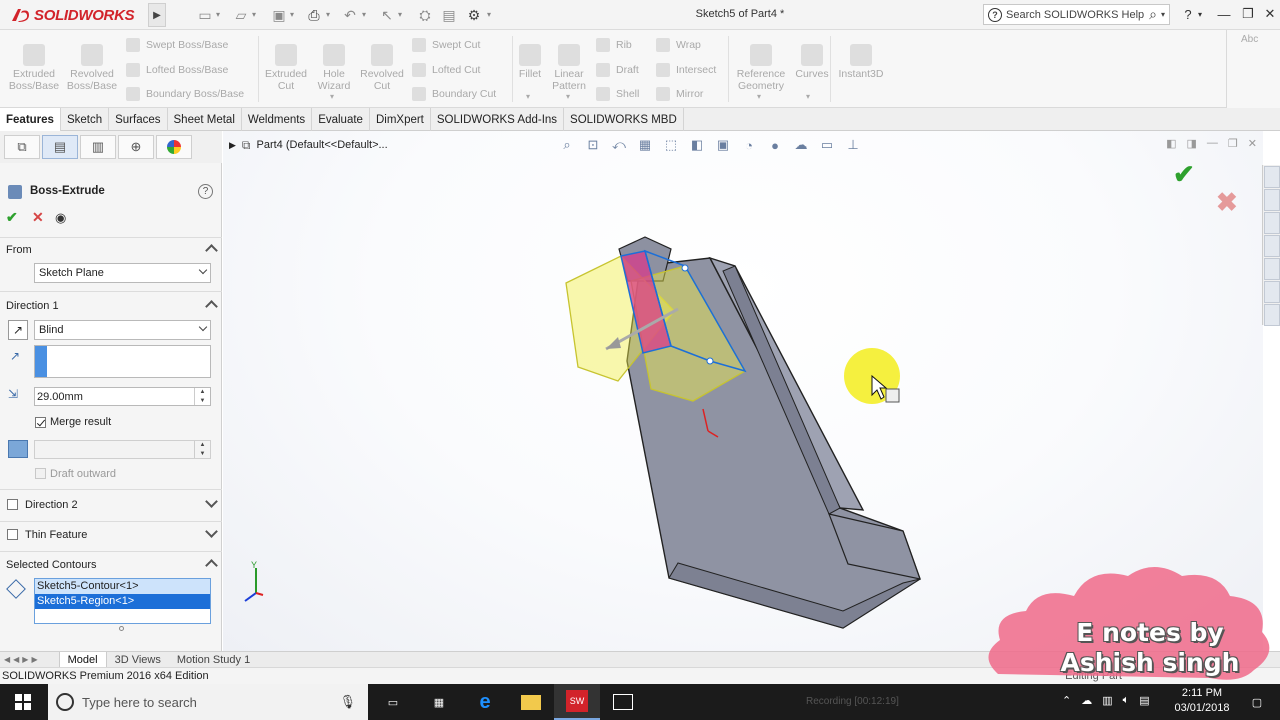 The image size is (1280, 720). I want to click on wrap-button: Wrap, so click(678, 45).